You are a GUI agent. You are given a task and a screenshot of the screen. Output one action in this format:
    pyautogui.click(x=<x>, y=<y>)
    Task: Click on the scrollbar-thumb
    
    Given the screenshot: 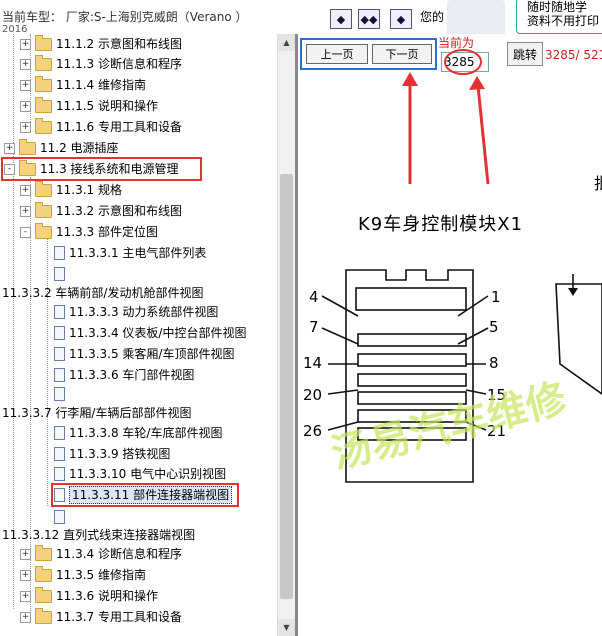 What is the action you would take?
    pyautogui.click(x=286, y=386)
    